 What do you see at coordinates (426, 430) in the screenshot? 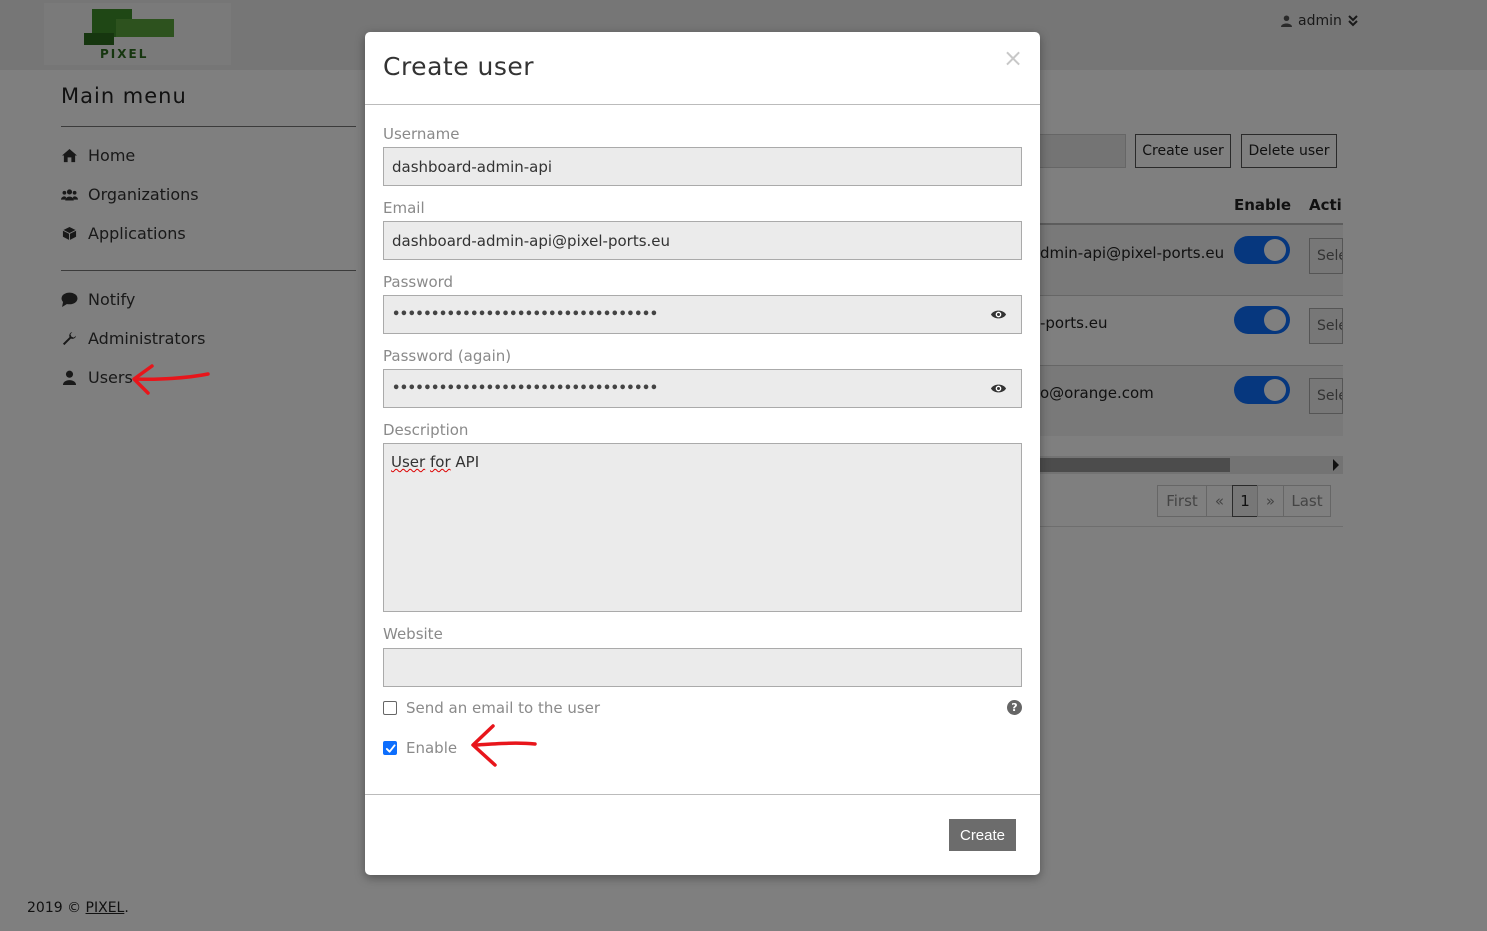
I see `description-label: Description` at bounding box center [426, 430].